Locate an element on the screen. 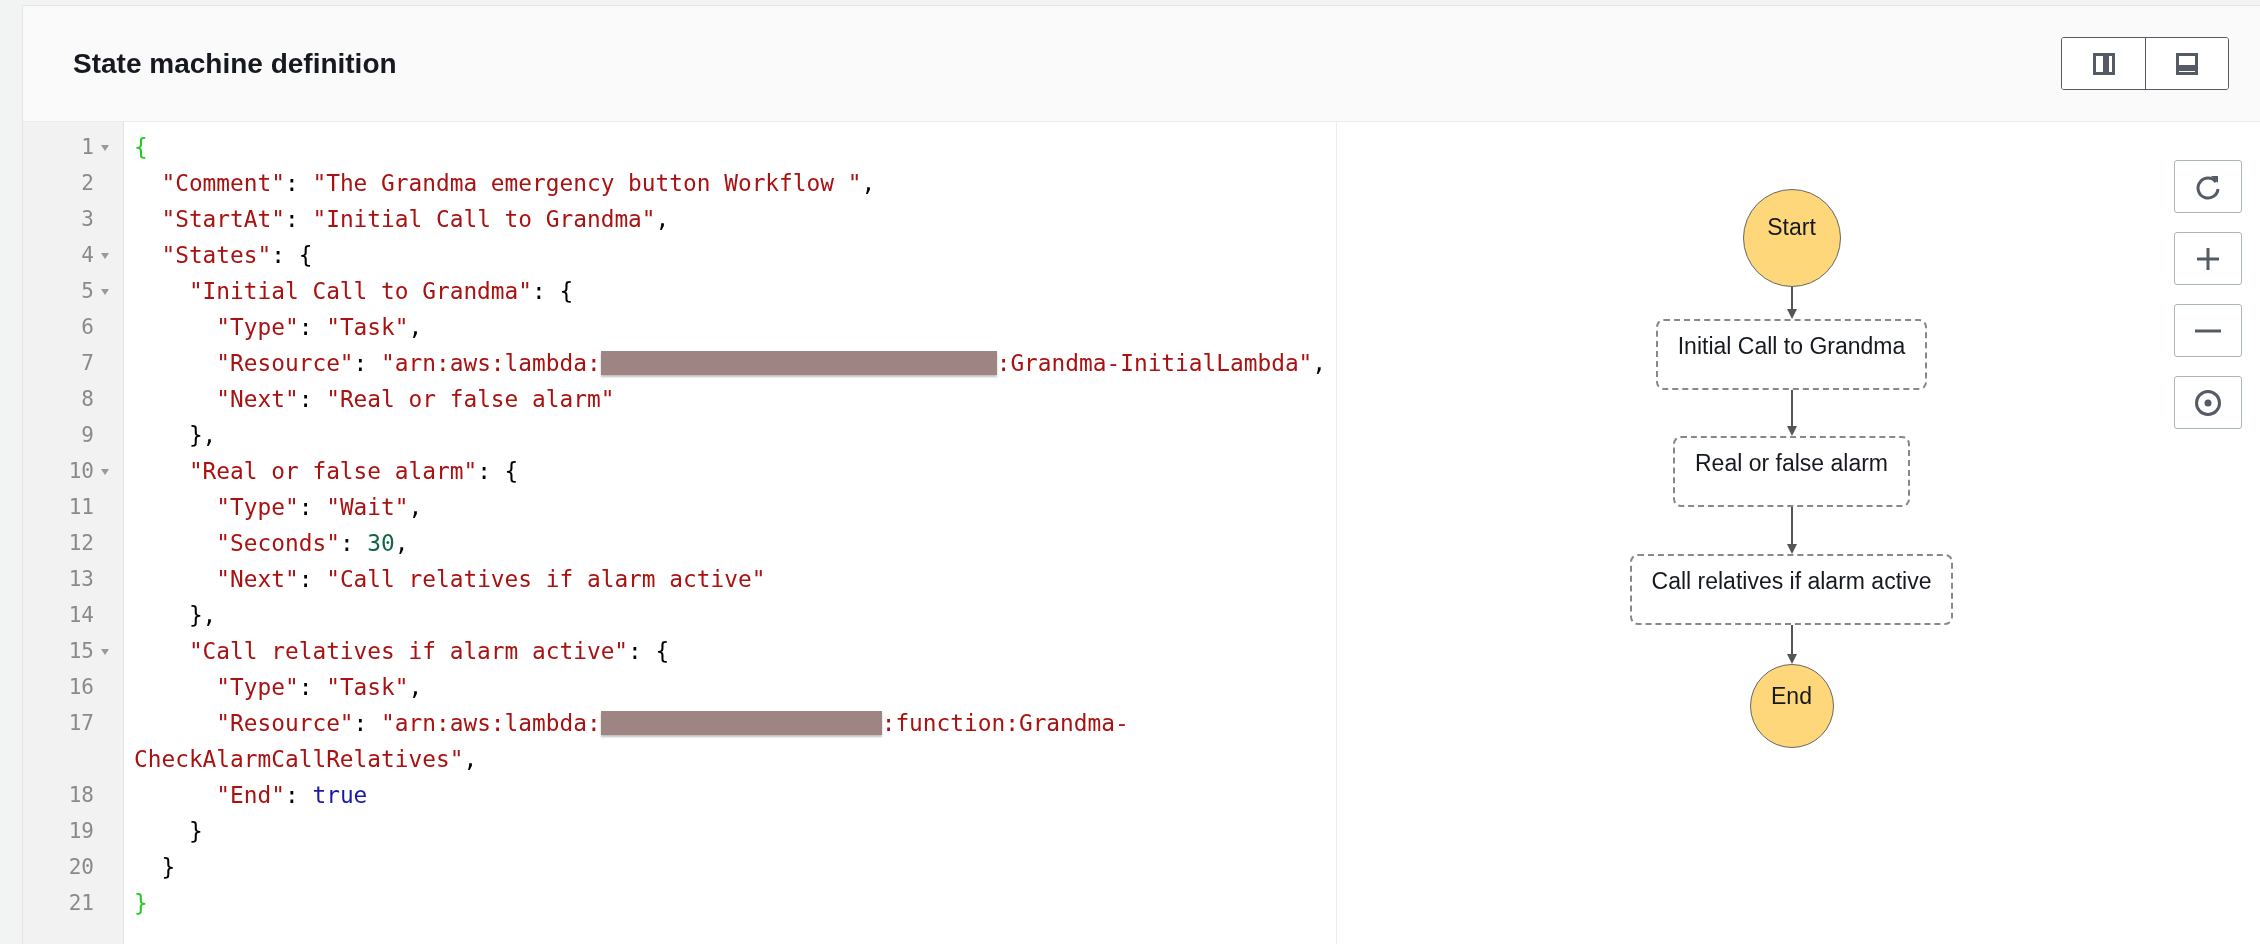 This screenshot has height=944, width=2260. line-number: 12 is located at coordinates (81, 543).